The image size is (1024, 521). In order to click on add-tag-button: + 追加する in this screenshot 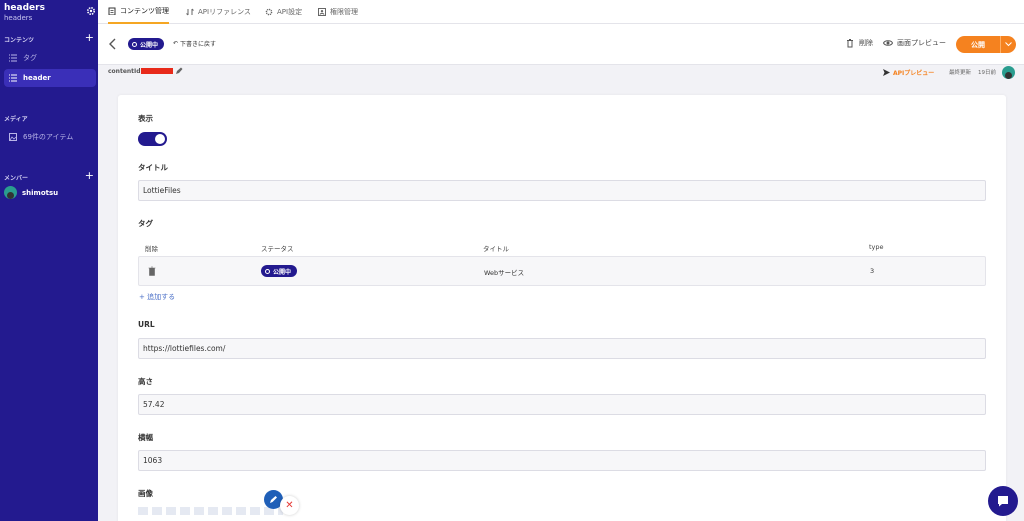, I will do `click(157, 297)`.